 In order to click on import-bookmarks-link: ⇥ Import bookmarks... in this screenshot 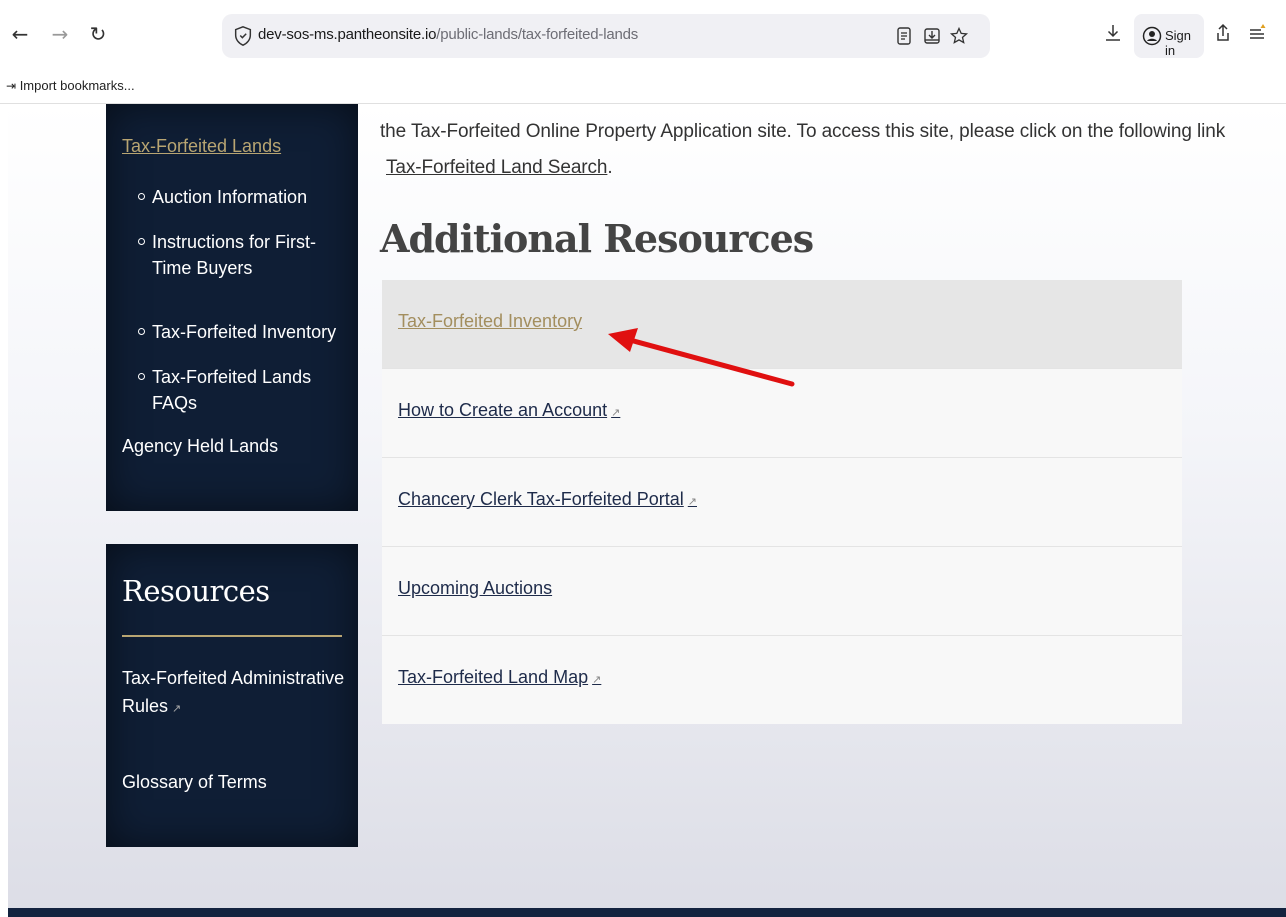, I will do `click(70, 85)`.